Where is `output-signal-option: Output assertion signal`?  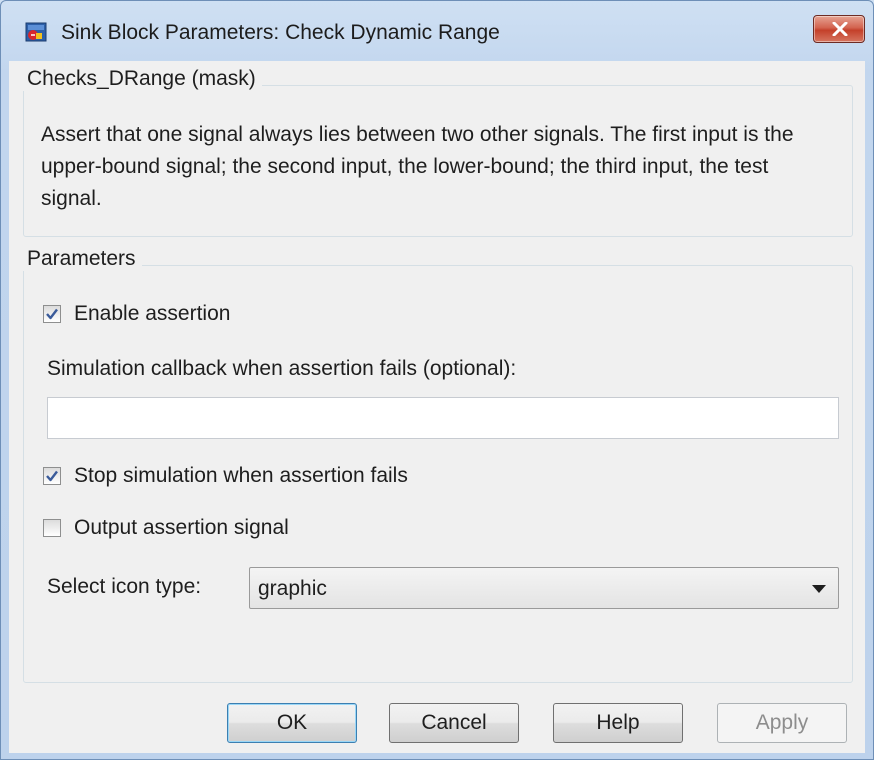 output-signal-option: Output assertion signal is located at coordinates (166, 528).